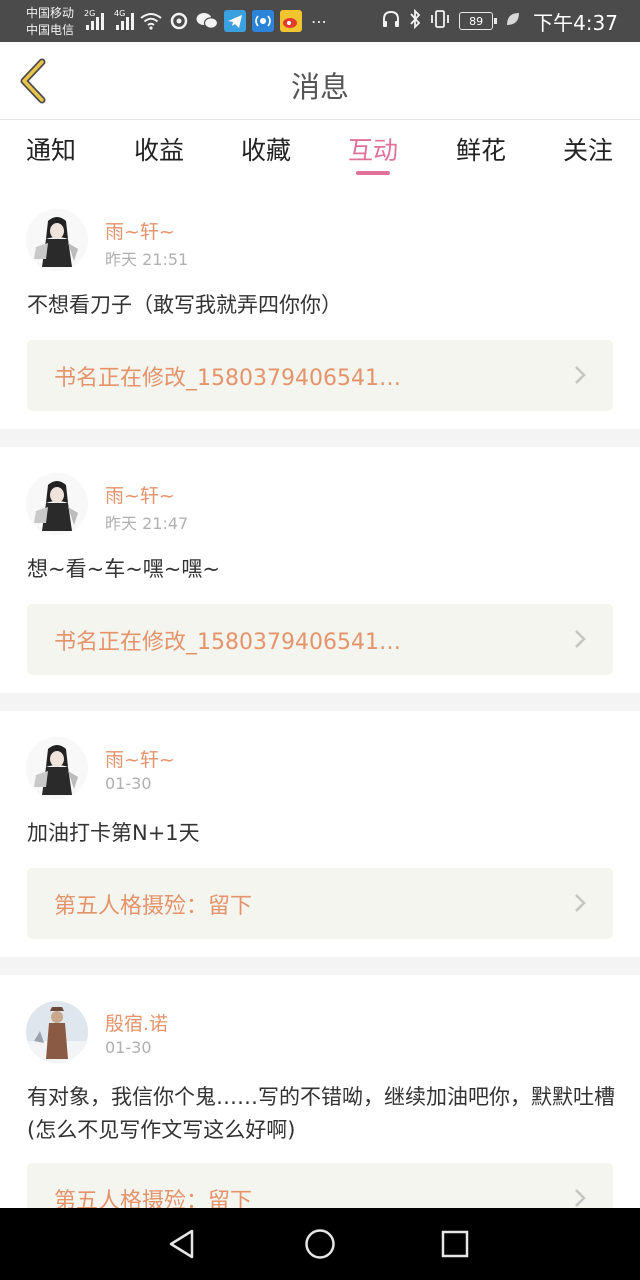  What do you see at coordinates (90, 13) in the screenshot?
I see `net-type-1: 2G` at bounding box center [90, 13].